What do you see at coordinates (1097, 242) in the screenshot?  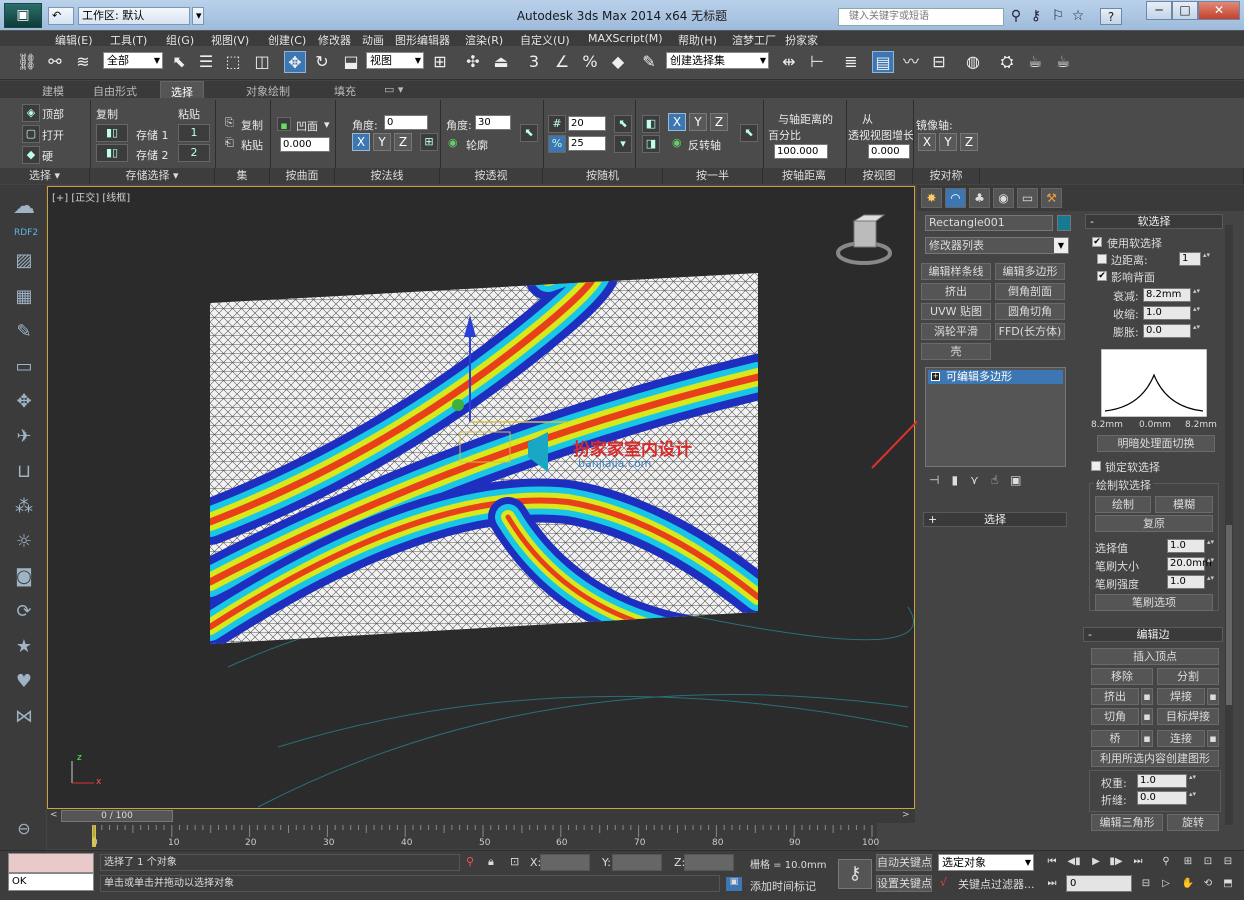 I see `use-soft-checkbox: ✔` at bounding box center [1097, 242].